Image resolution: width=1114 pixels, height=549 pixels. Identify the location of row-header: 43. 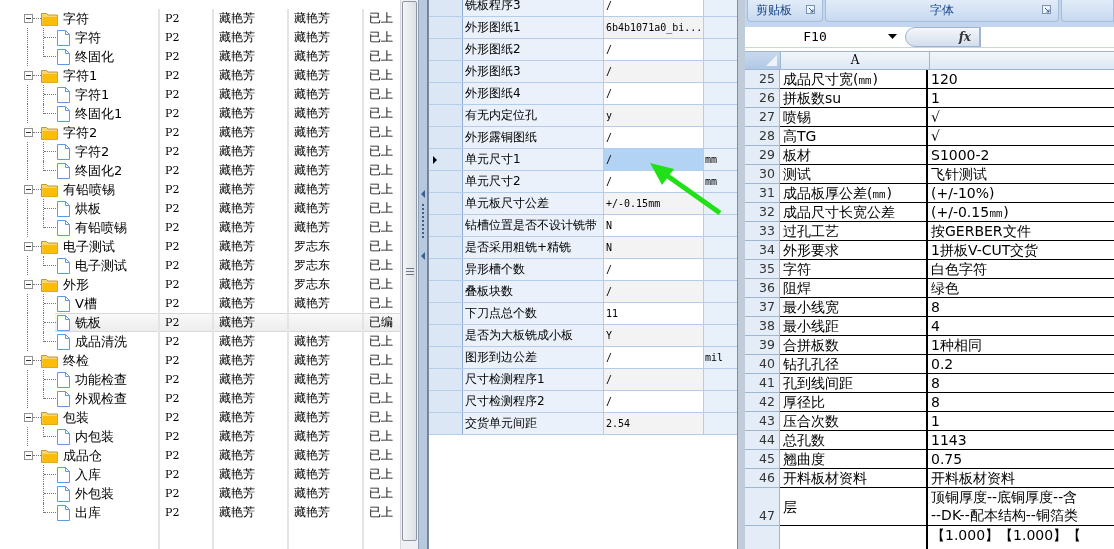
(762, 421).